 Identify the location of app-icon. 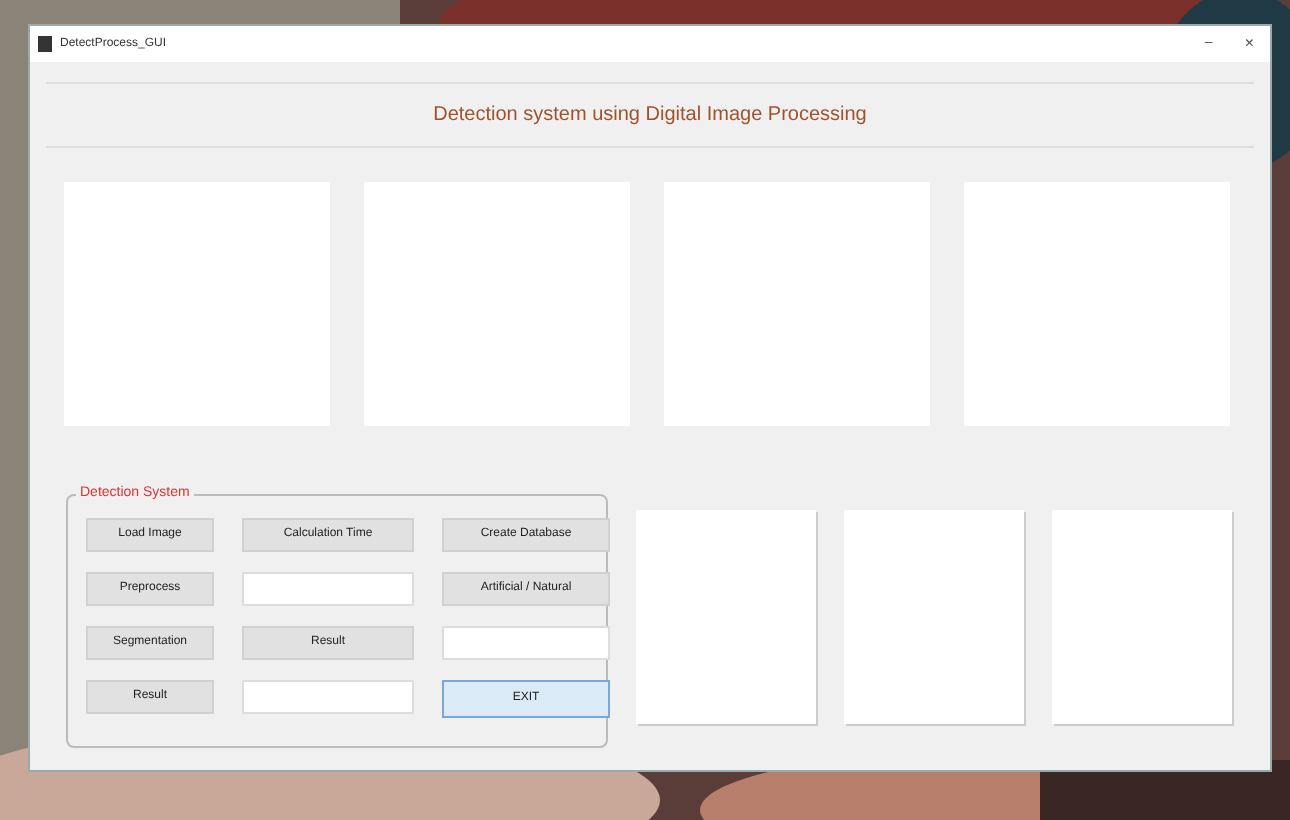
(45, 44).